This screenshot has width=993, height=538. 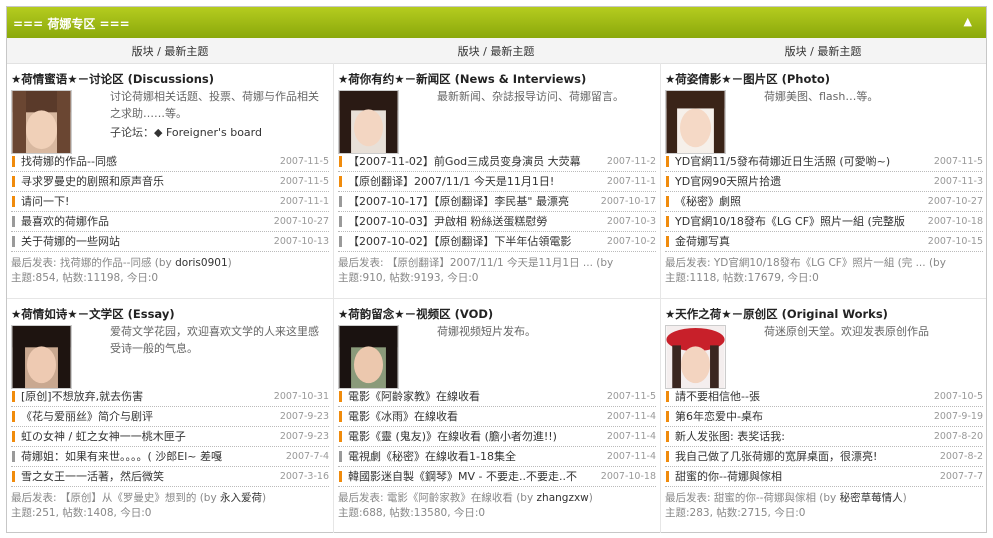 I want to click on thread-row: 最喜欢的荷娜作品 2007-10-27, so click(x=170, y=222).